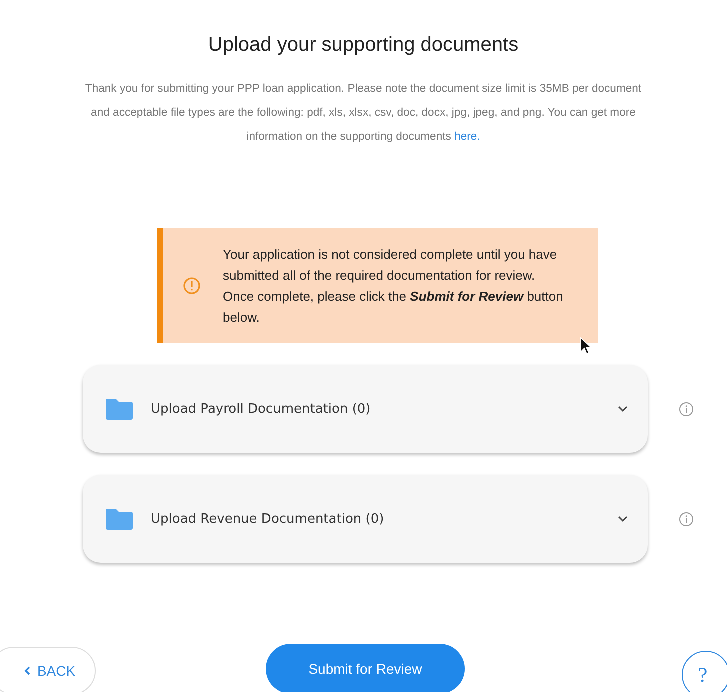 This screenshot has height=692, width=727. Describe the element at coordinates (393, 286) in the screenshot. I see `alert-text: Your application is not considered complete until you have submitted all of the required documentation for review. Once complete, please click the Submit for Review button below.` at that location.